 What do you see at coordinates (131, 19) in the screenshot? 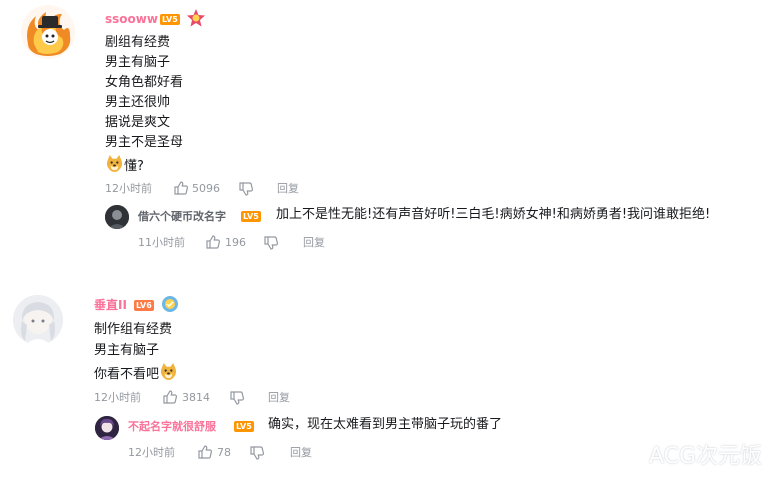
I see `username: ssooww` at bounding box center [131, 19].